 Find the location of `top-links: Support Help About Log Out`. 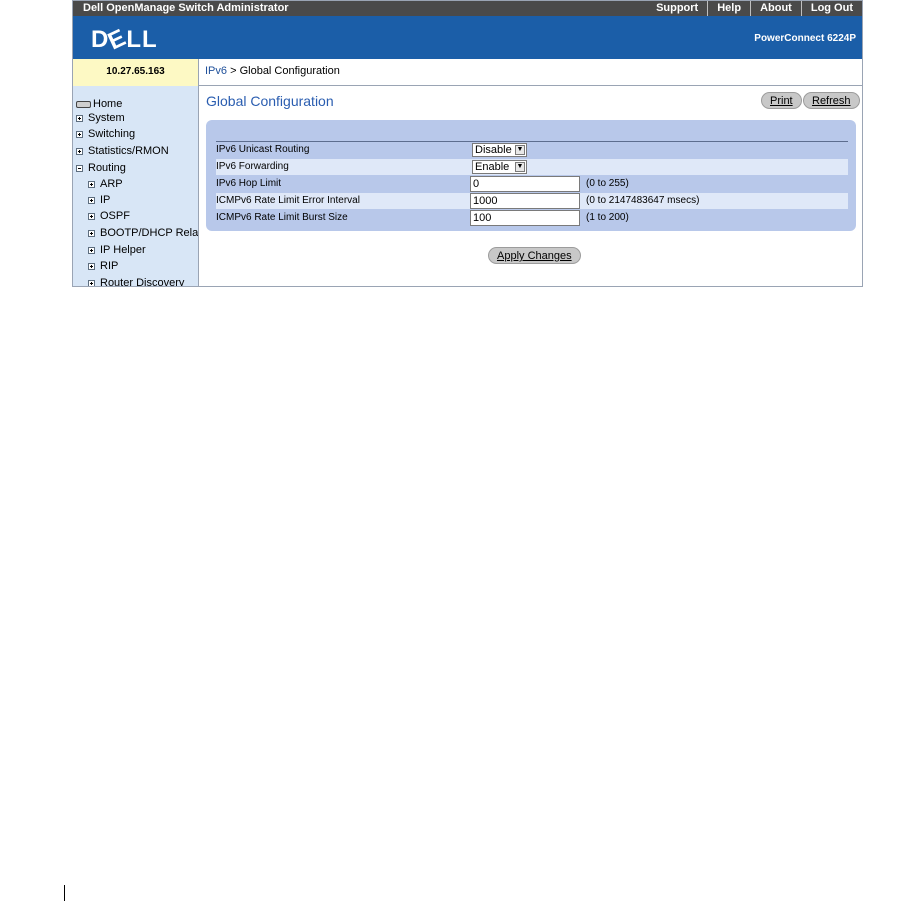

top-links: Support Help About Log Out is located at coordinates (754, 8).